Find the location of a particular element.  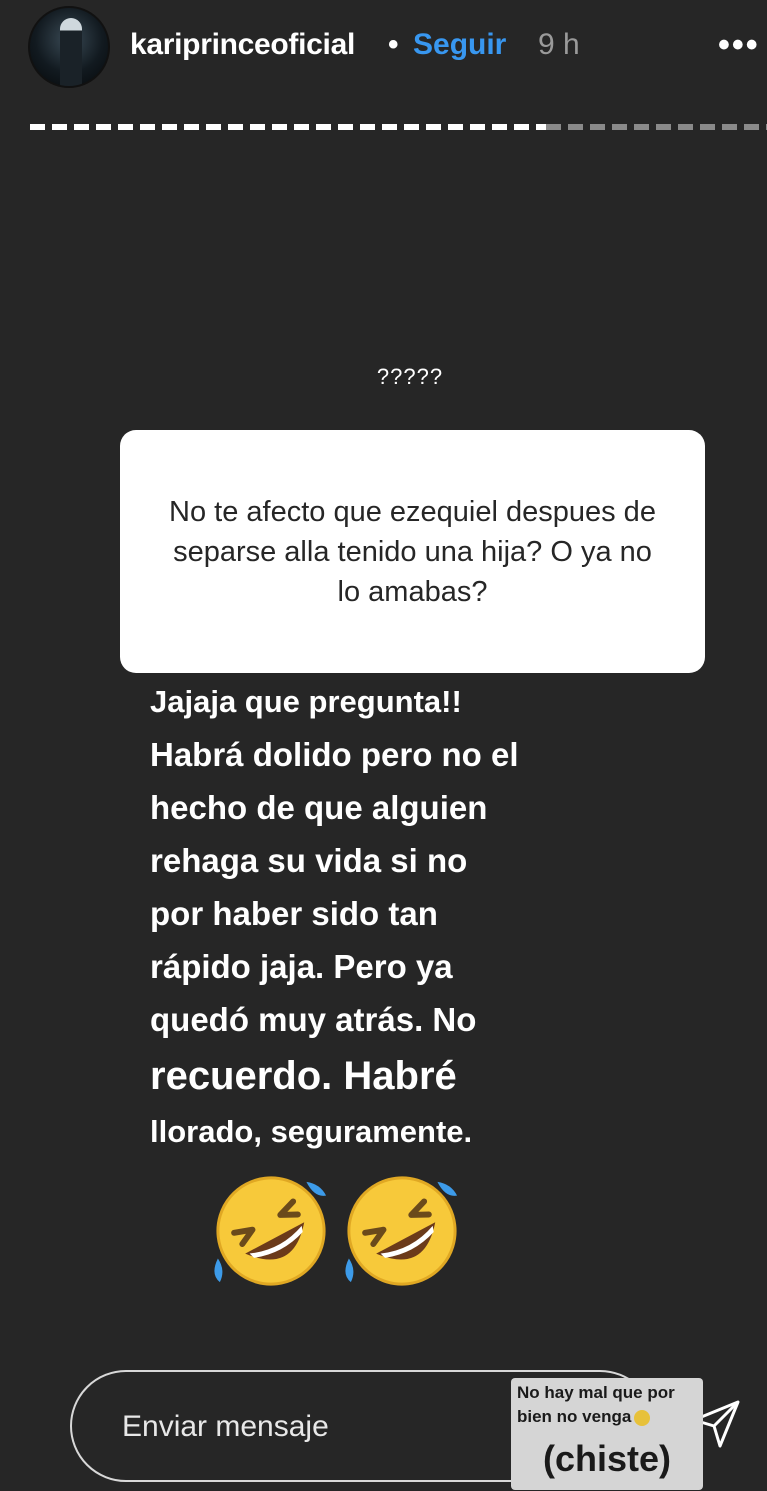

note-line-2-text: bien no venga is located at coordinates (574, 1416).